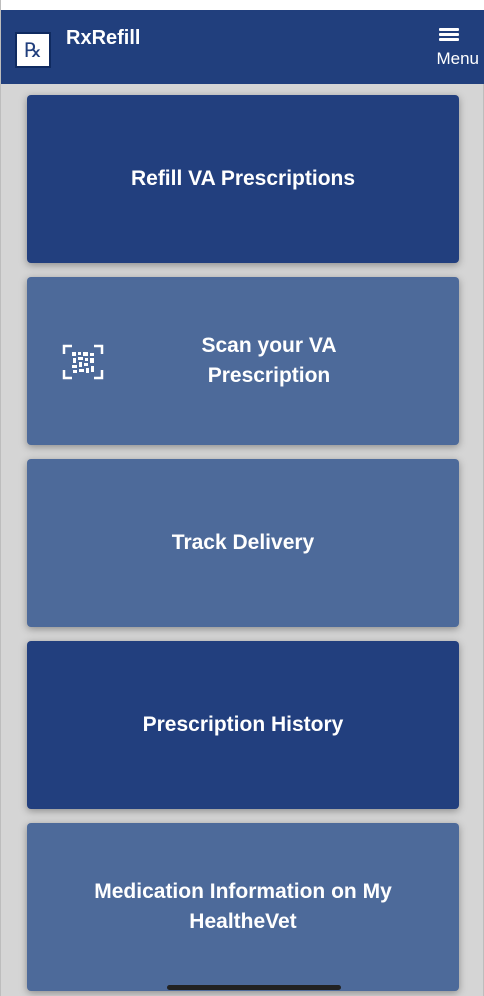  I want to click on track-delivery-label: Track Delivery, so click(243, 542).